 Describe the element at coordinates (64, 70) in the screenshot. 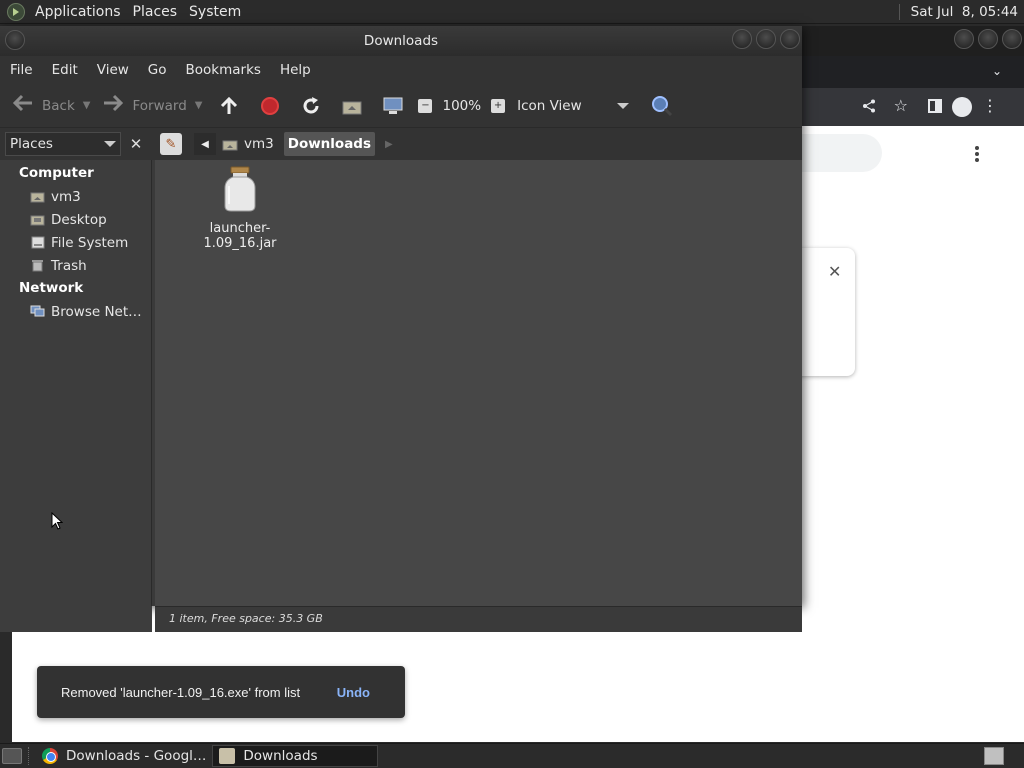

I see `menu-edit: Edit` at that location.